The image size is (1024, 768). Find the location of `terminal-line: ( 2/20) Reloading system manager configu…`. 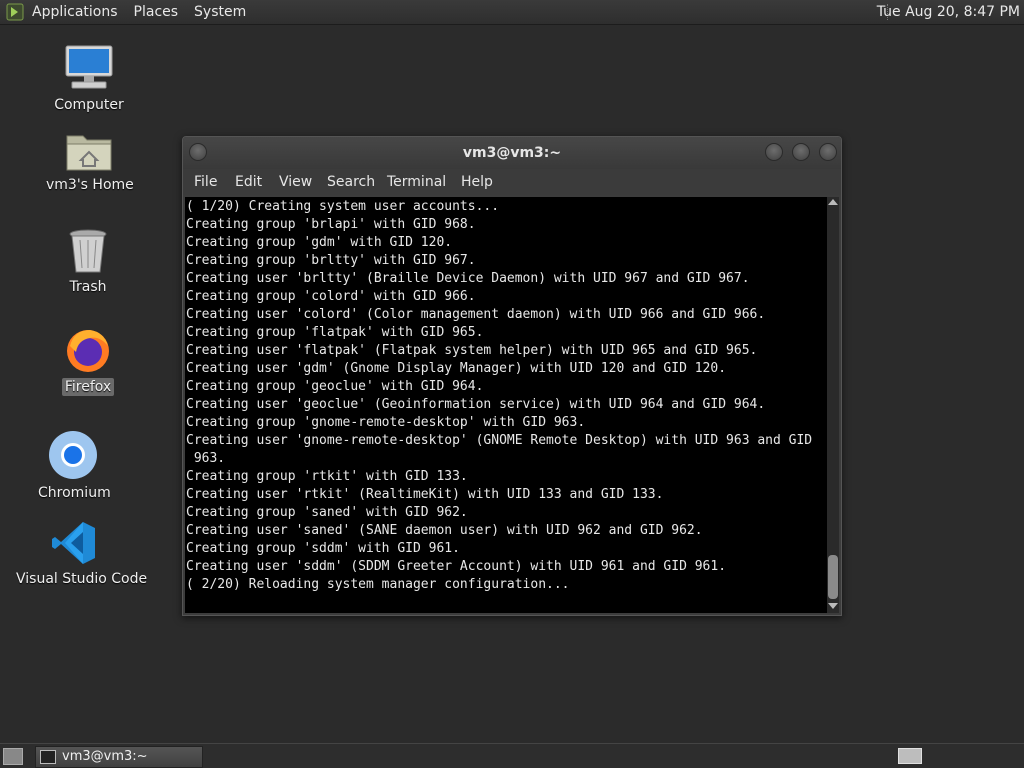

terminal-line: ( 2/20) Reloading system manager configu… is located at coordinates (378, 584).